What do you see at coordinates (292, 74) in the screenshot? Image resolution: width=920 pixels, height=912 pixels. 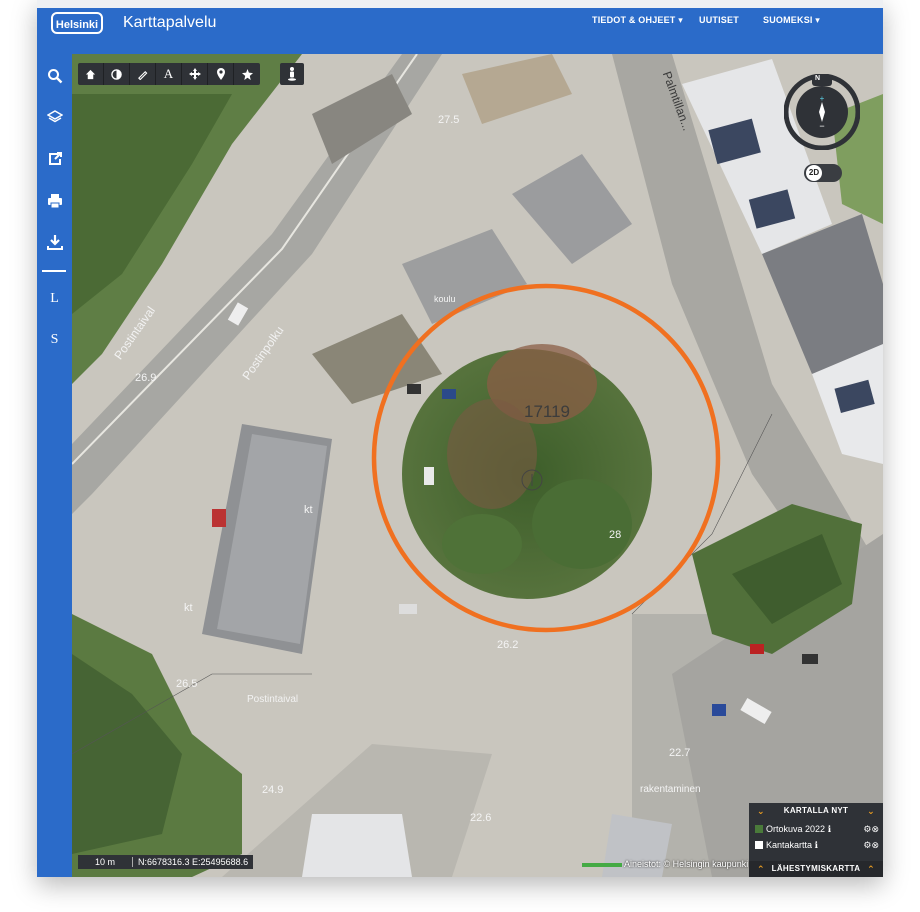 I see `pedestrian-icon` at bounding box center [292, 74].